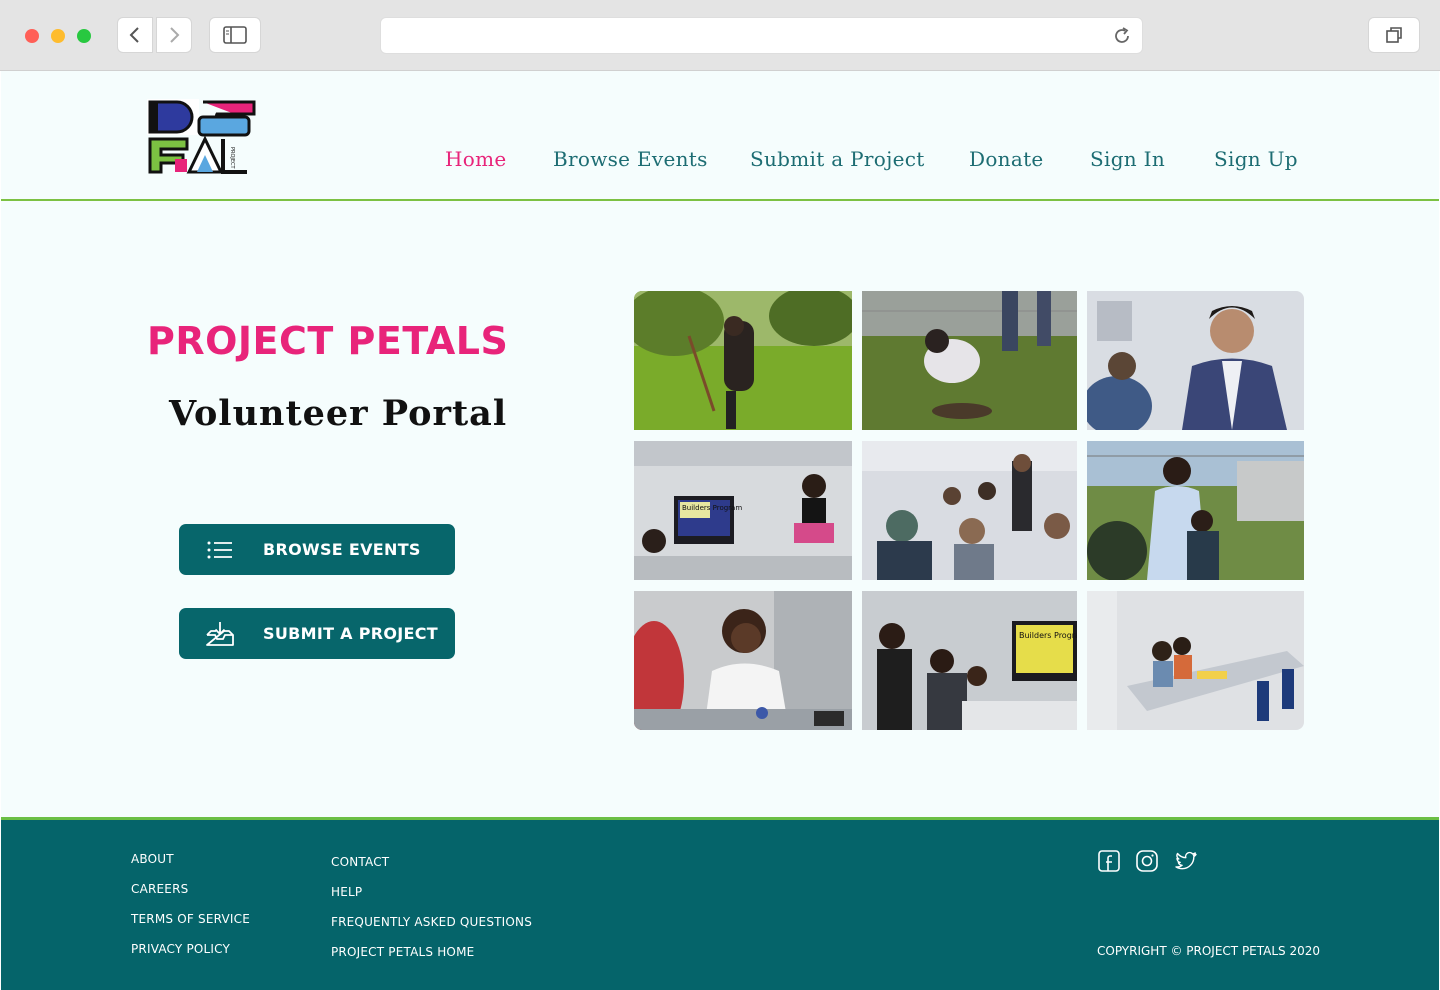  What do you see at coordinates (1195, 360) in the screenshot?
I see `man-in-plaid-blazer-photo` at bounding box center [1195, 360].